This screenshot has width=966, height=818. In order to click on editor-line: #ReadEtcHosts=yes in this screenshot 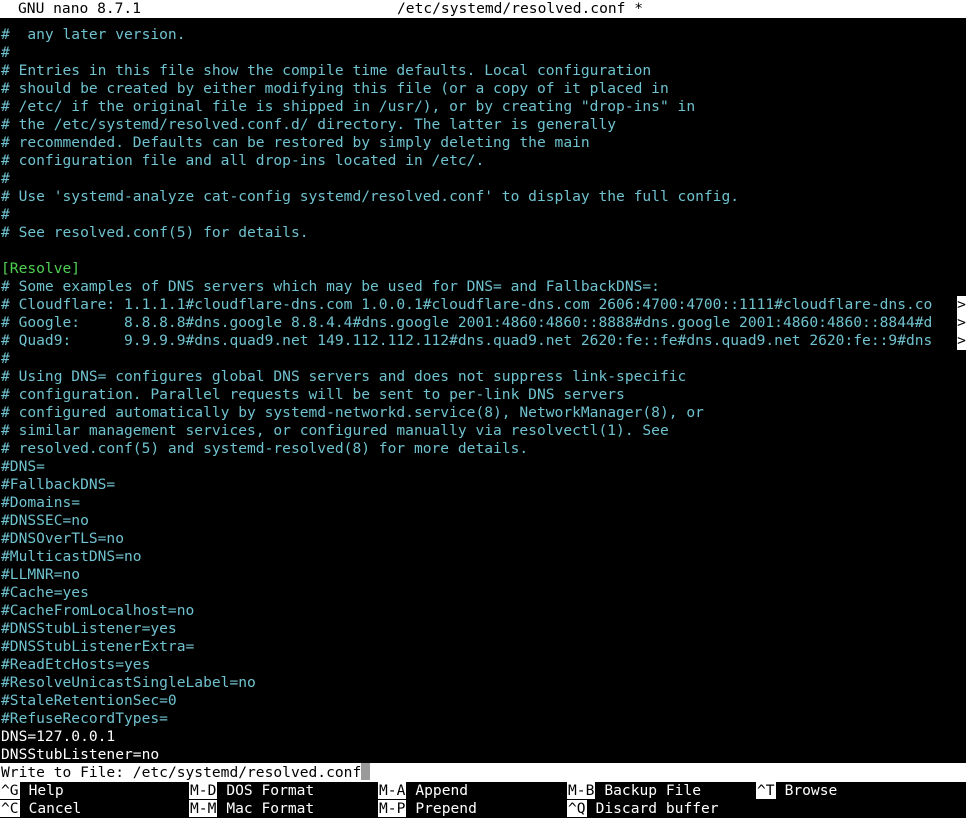, I will do `click(483, 665)`.